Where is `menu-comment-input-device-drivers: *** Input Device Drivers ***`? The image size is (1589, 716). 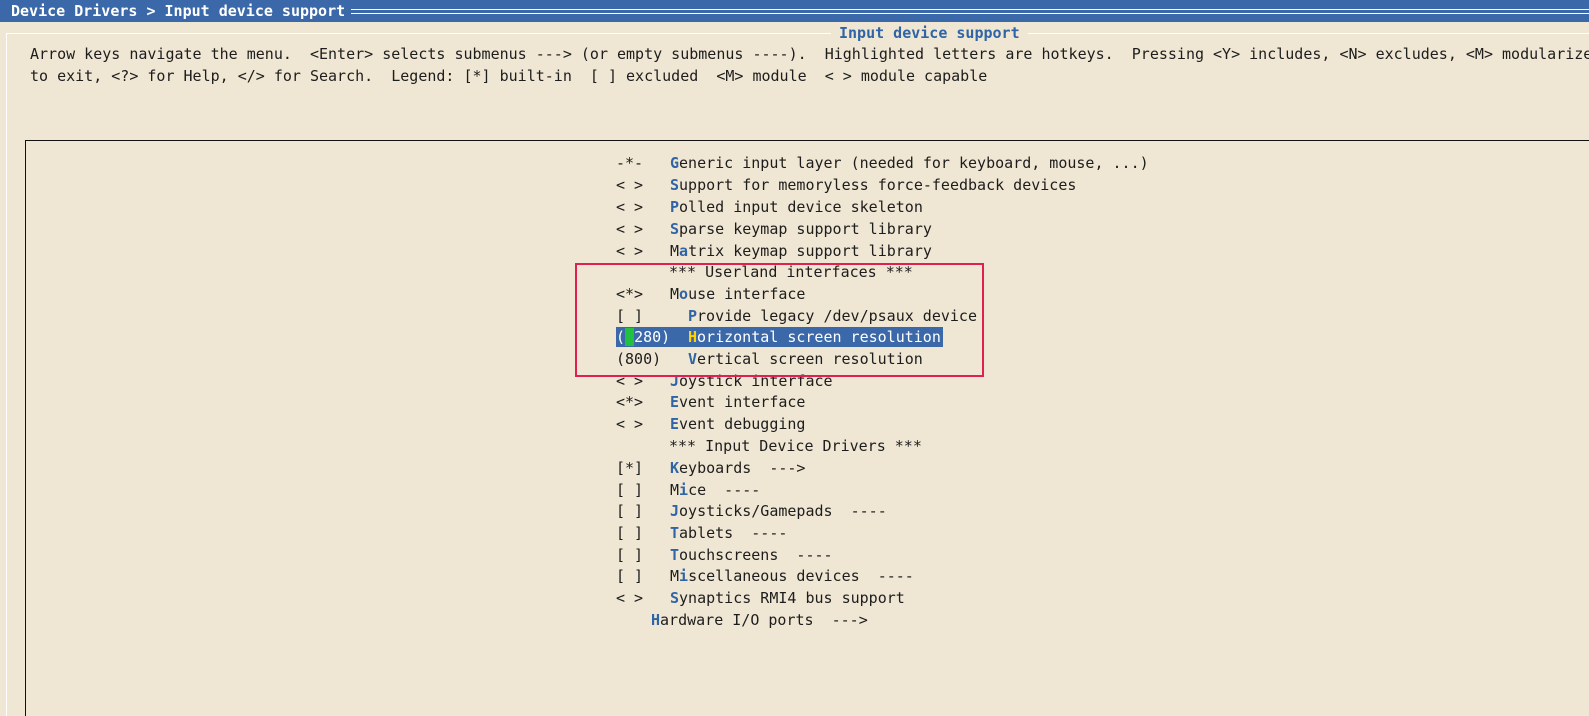 menu-comment-input-device-drivers: *** Input Device Drivers *** is located at coordinates (795, 446).